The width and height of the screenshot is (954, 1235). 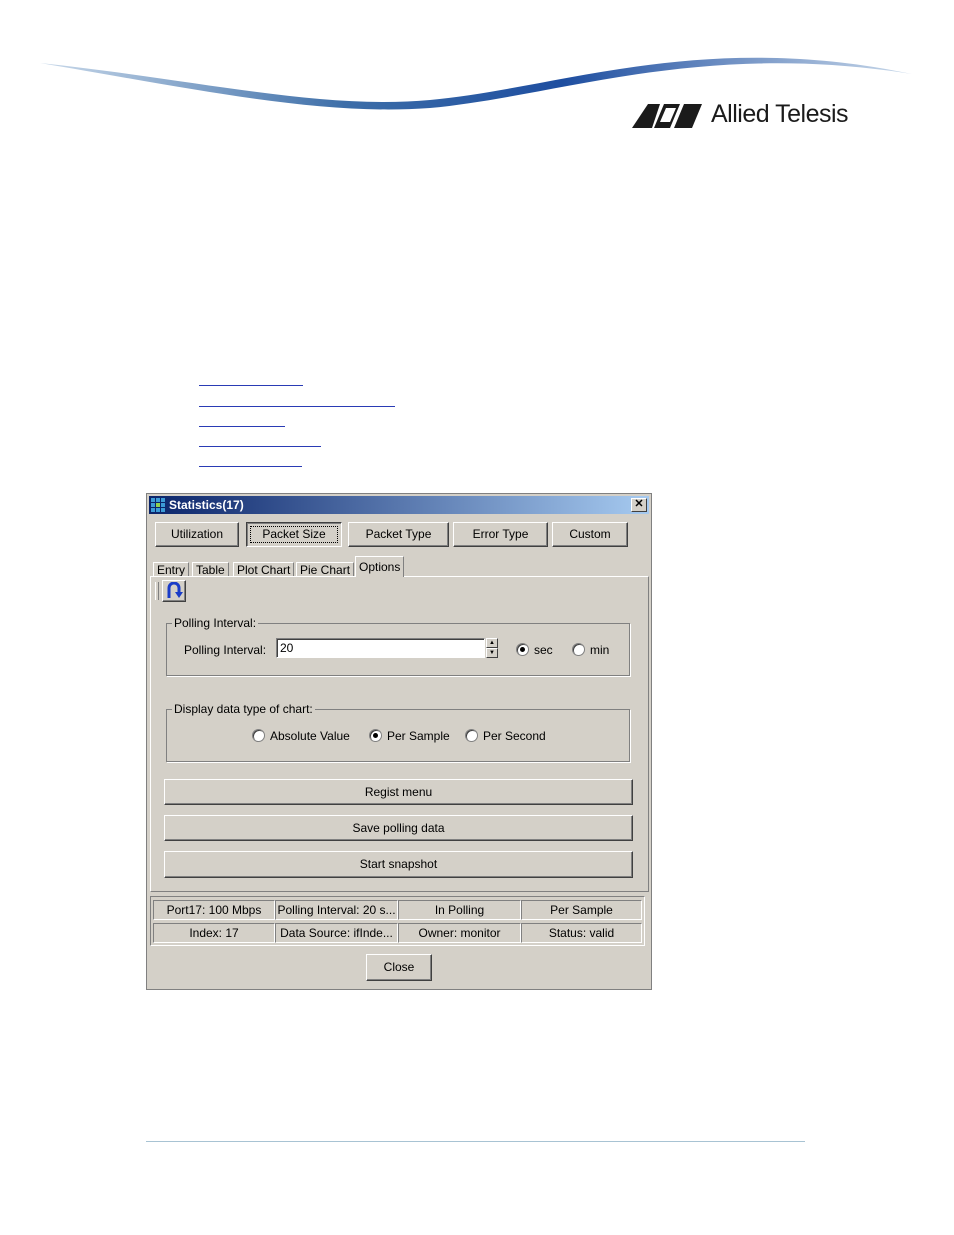 I want to click on toolbar-grip, so click(x=157, y=591).